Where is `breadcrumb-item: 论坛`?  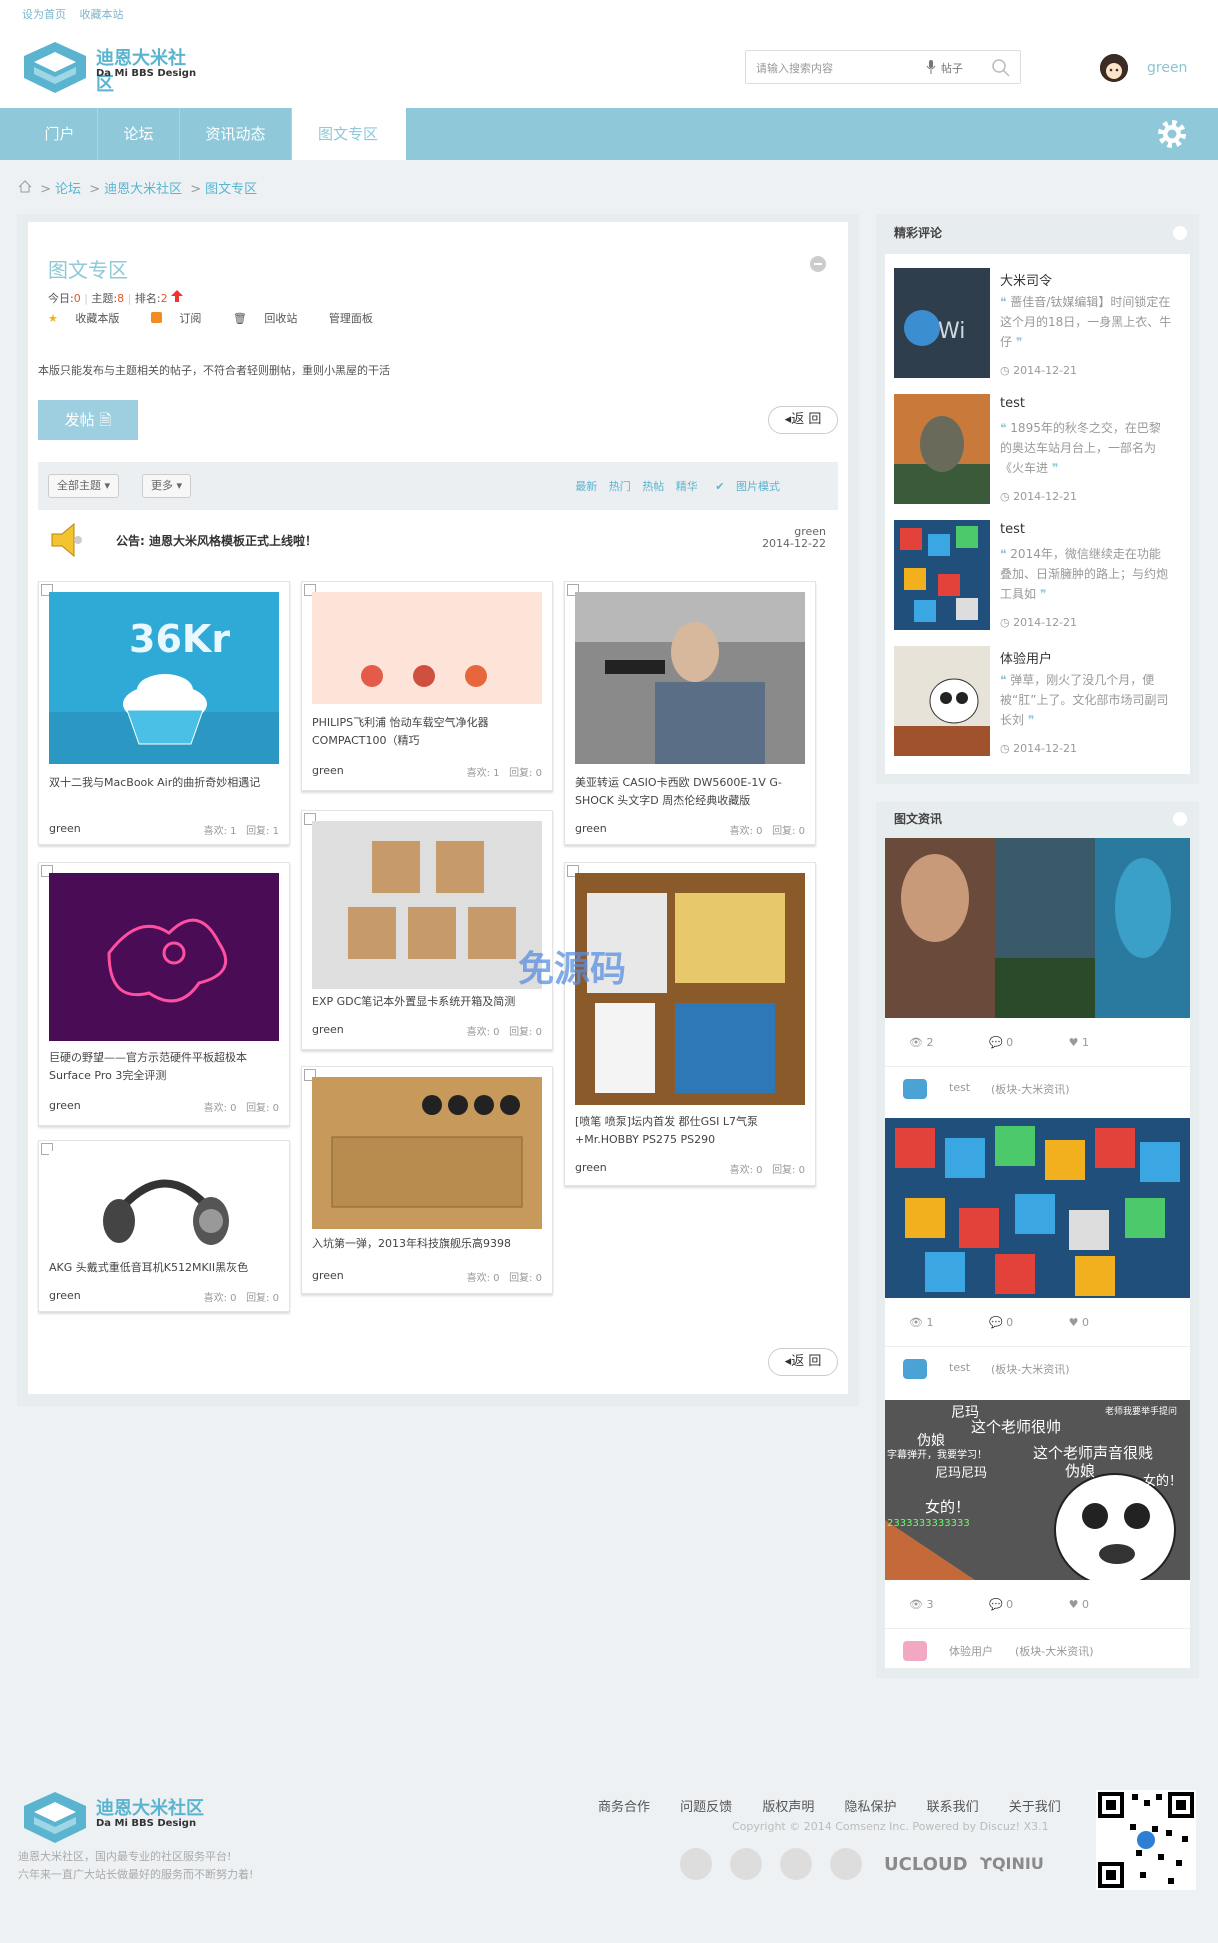
breadcrumb-item: 论坛 is located at coordinates (68, 189).